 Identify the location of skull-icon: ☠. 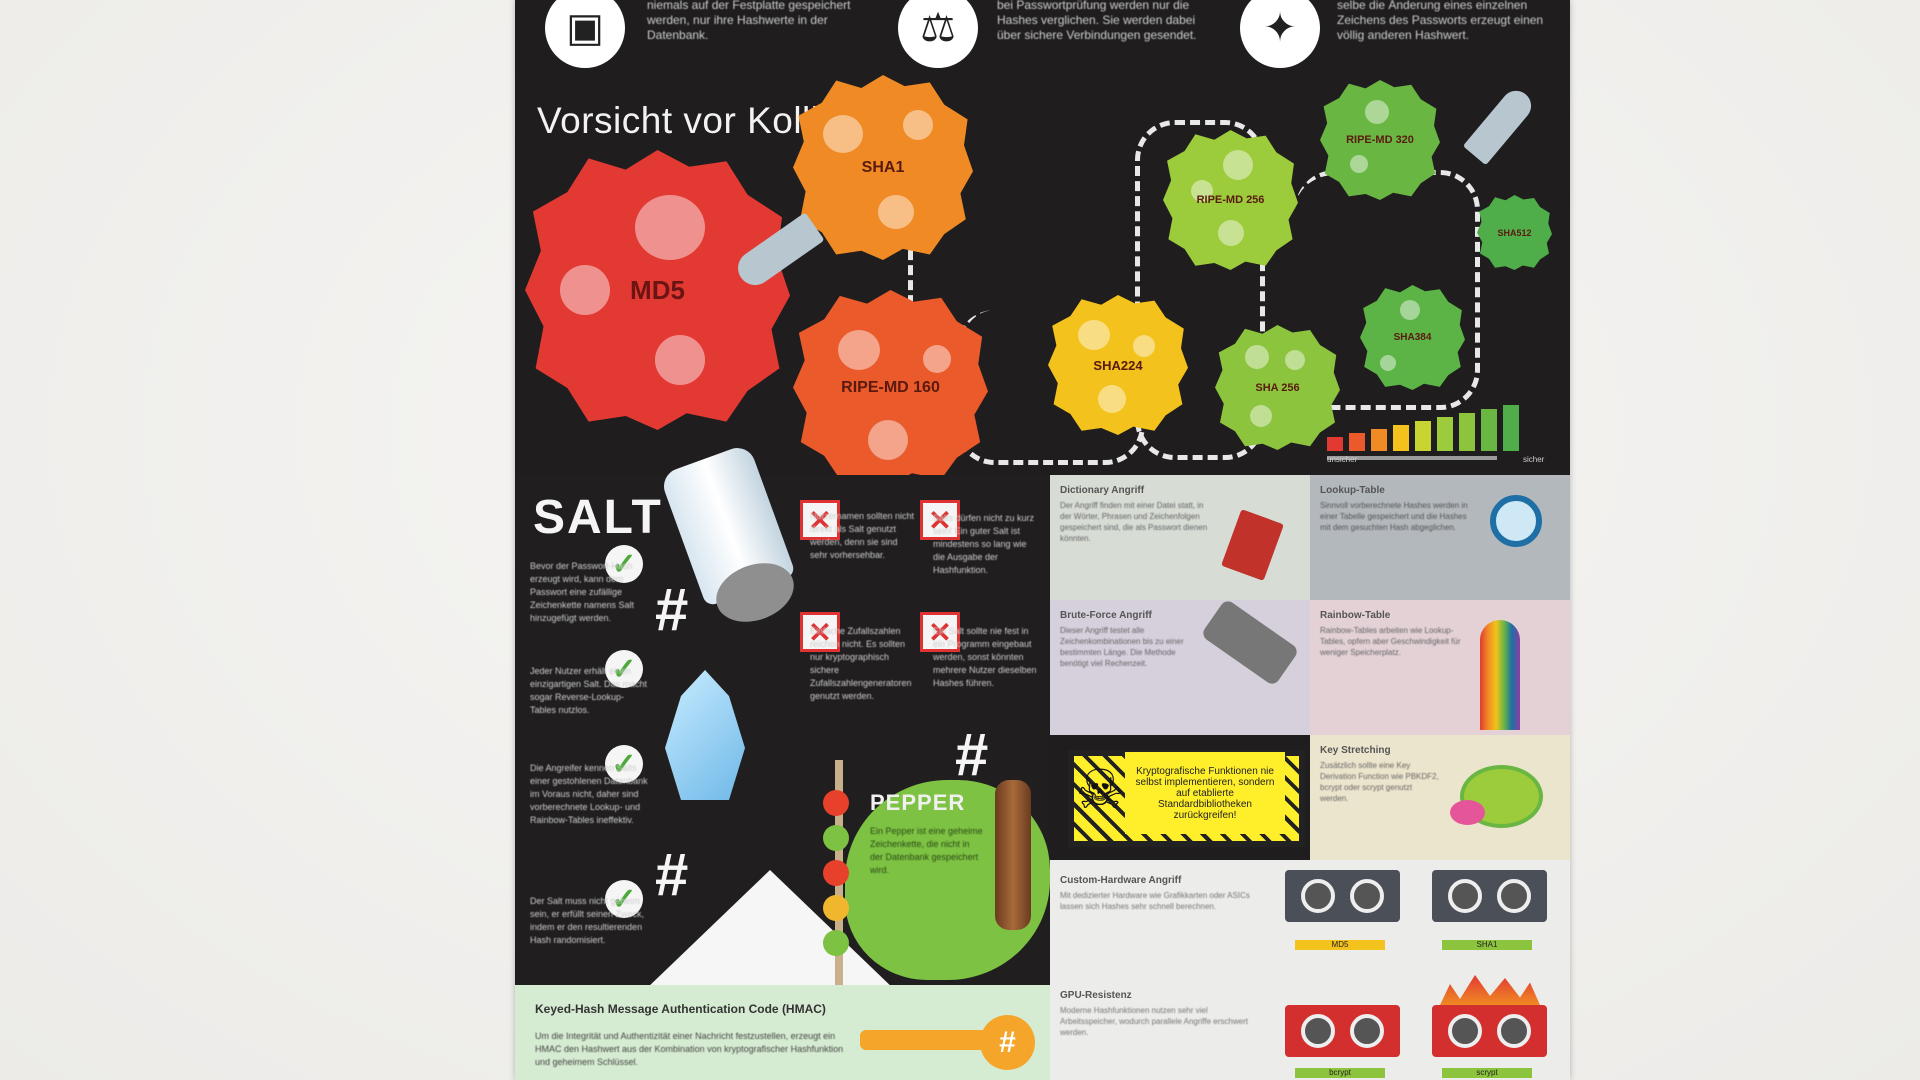
(1100, 790).